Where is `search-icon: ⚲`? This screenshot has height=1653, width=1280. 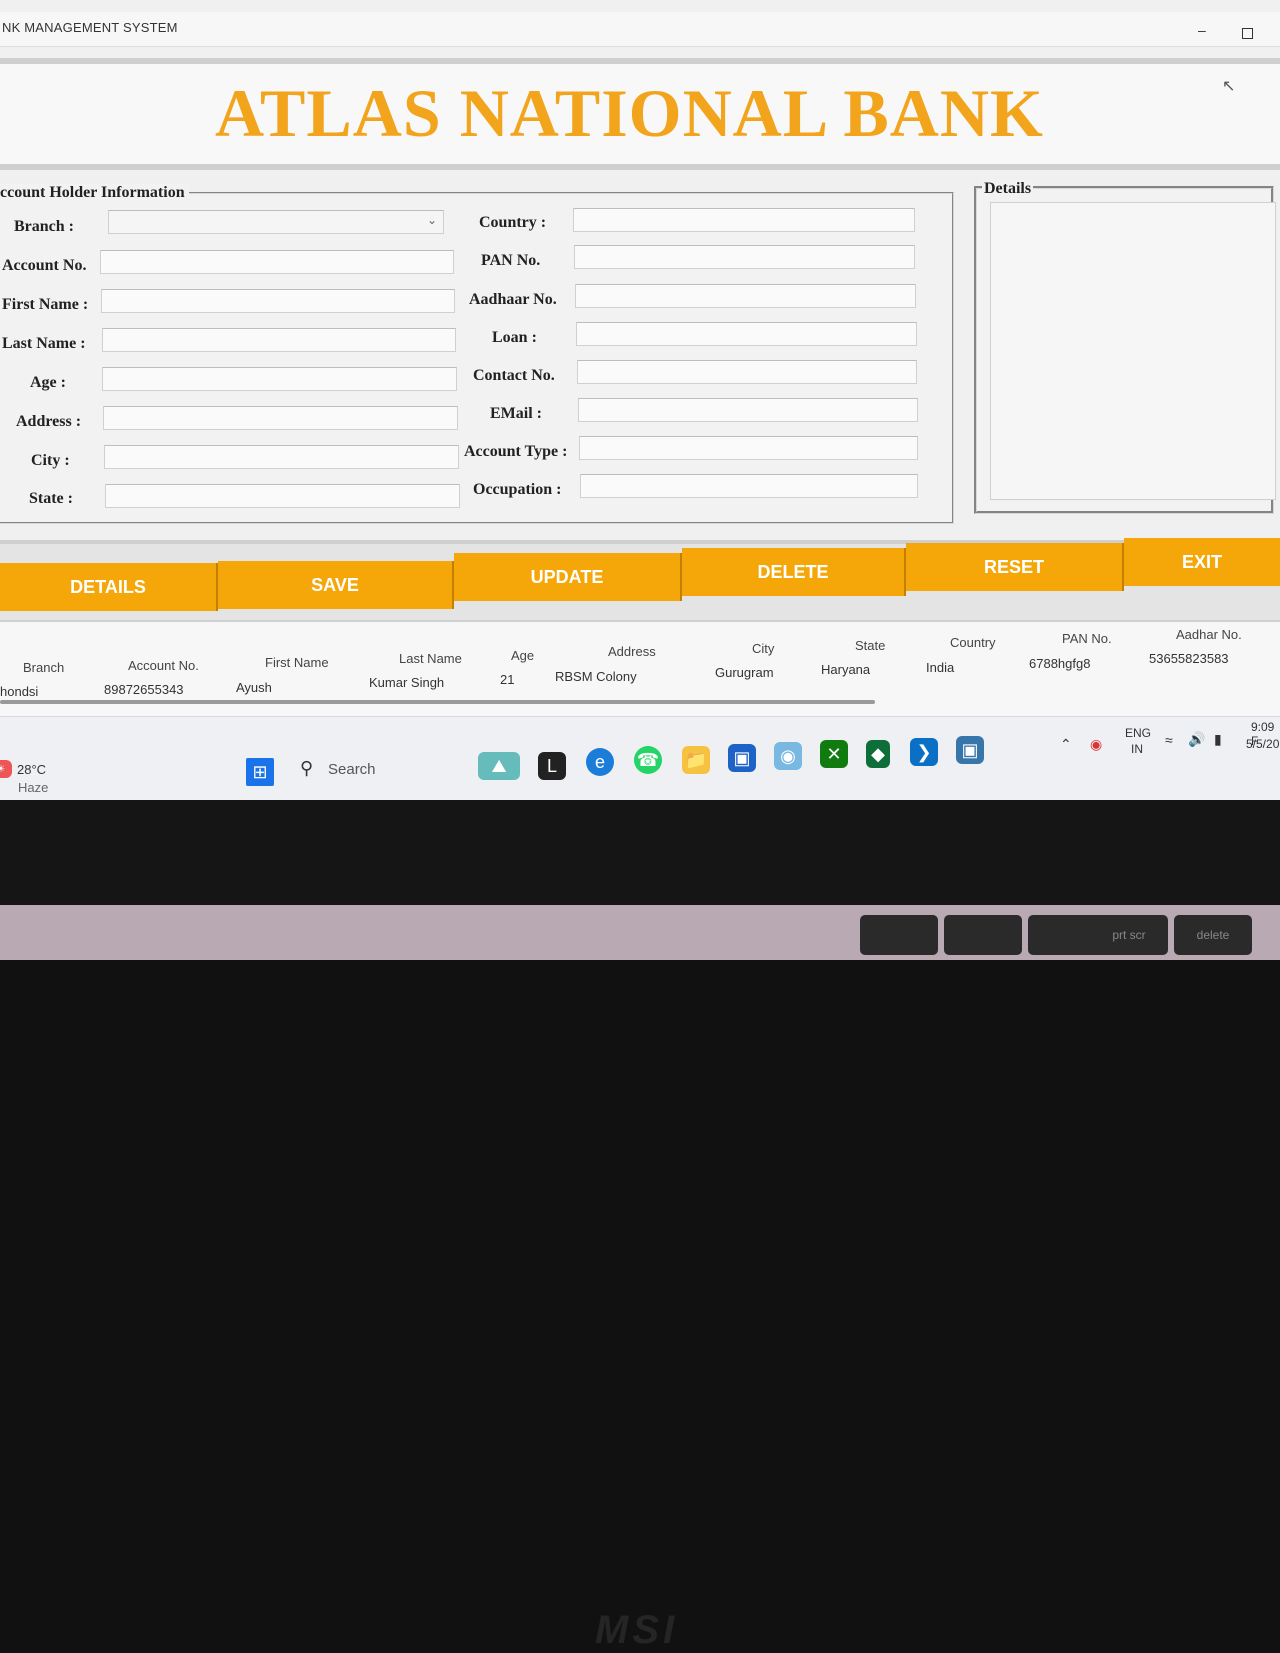 search-icon: ⚲ is located at coordinates (306, 768).